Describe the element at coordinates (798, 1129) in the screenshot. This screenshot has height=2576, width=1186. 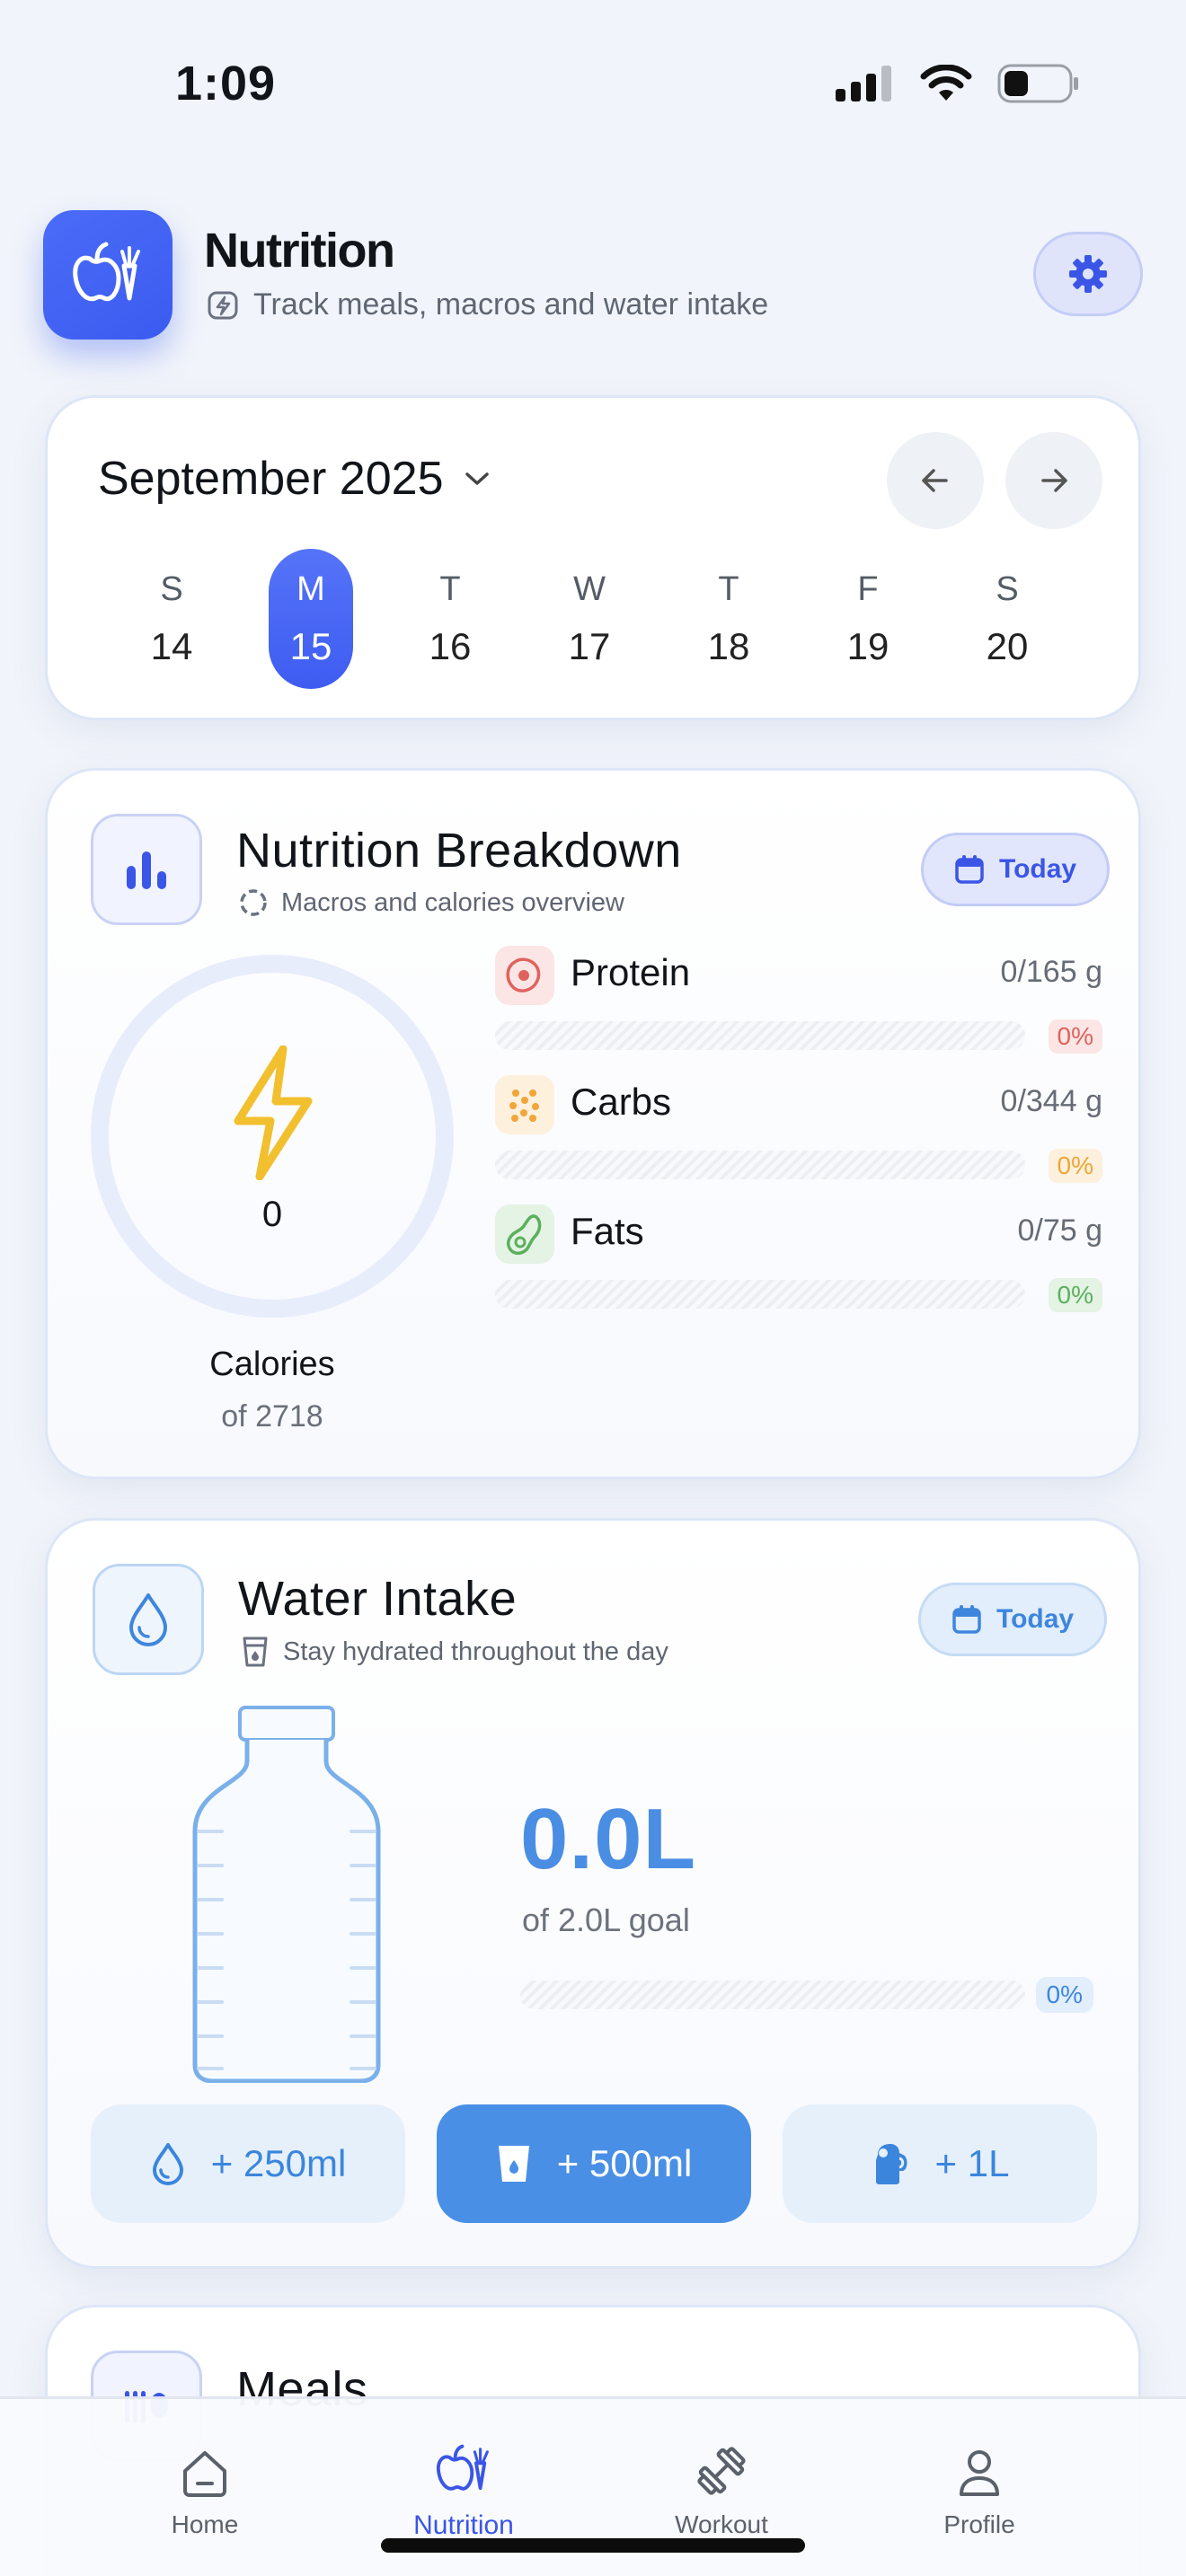
I see `macro-carbs: Carbs 0/344 g 0%` at that location.